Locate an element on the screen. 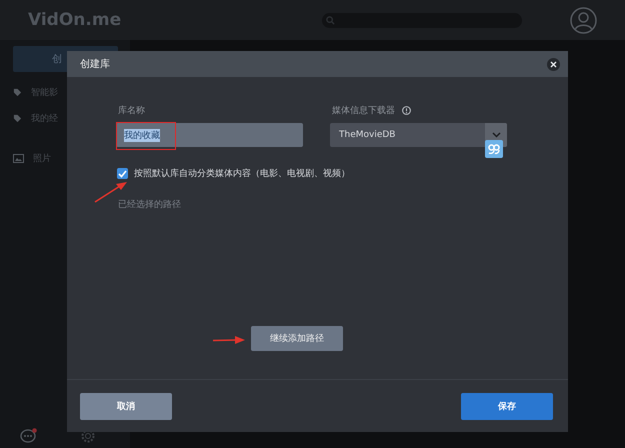 This screenshot has width=625, height=448. downloader-dropdown: TheMovieDB is located at coordinates (418, 135).